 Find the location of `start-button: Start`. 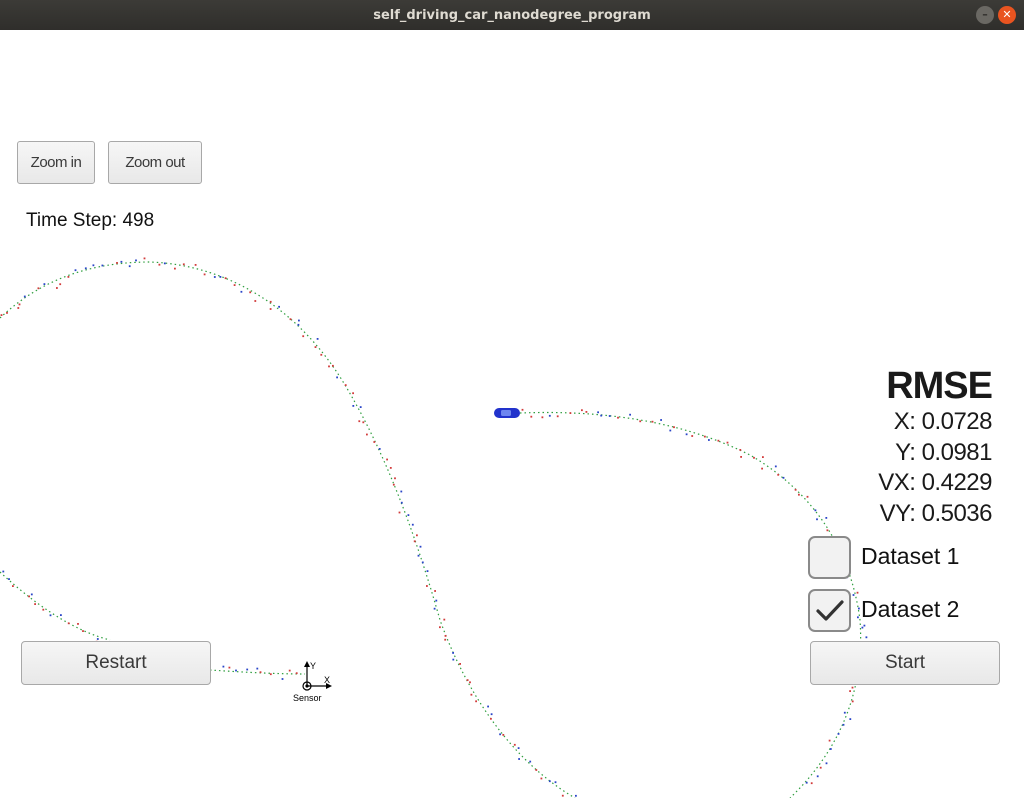

start-button: Start is located at coordinates (905, 663).